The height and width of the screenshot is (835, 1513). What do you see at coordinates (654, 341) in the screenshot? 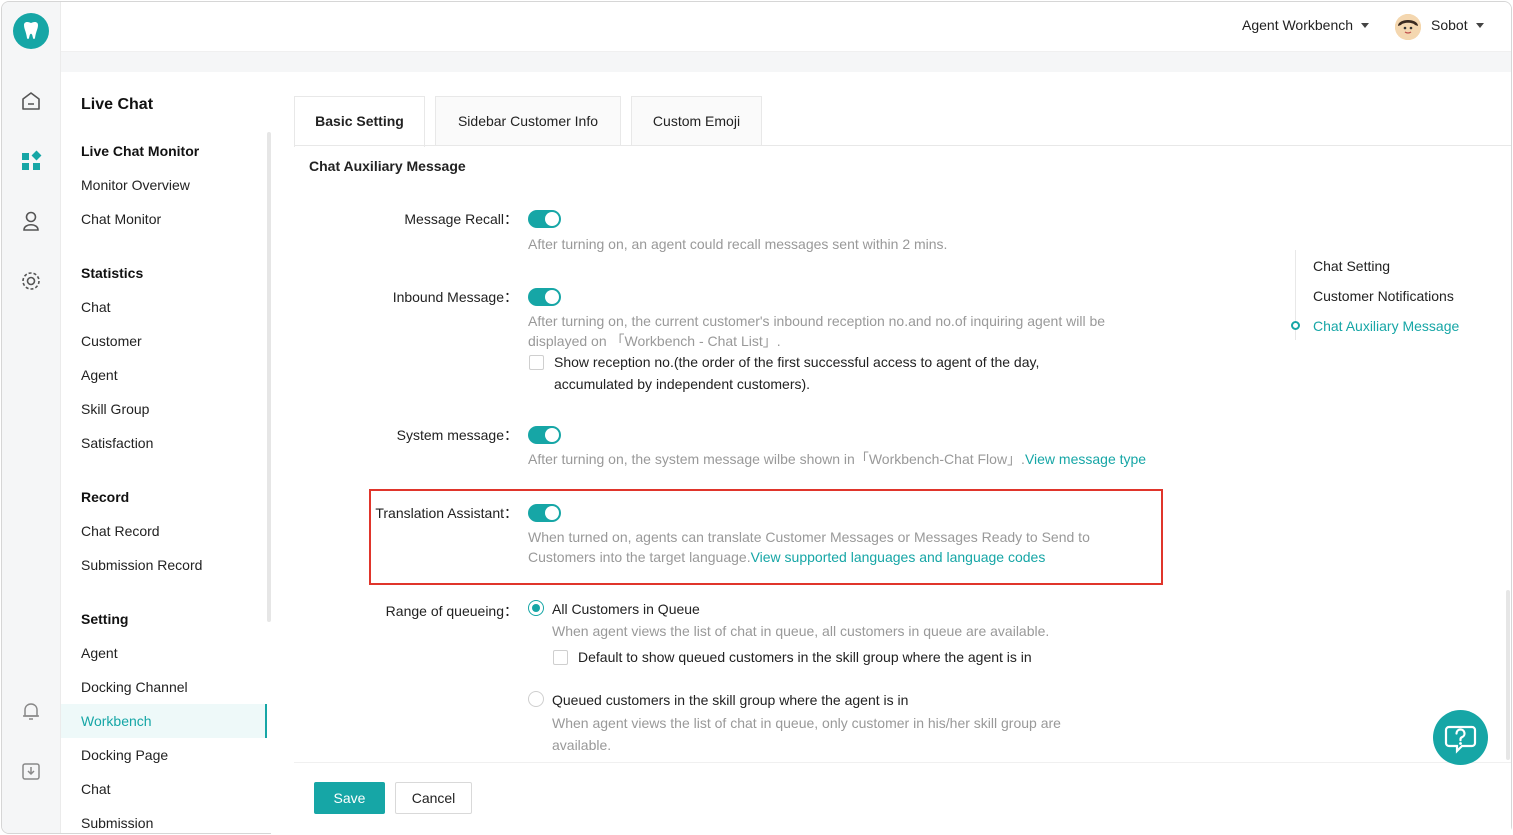
I see `inbound-desc-line: displayed on 「Workbench - Chat List」.` at bounding box center [654, 341].